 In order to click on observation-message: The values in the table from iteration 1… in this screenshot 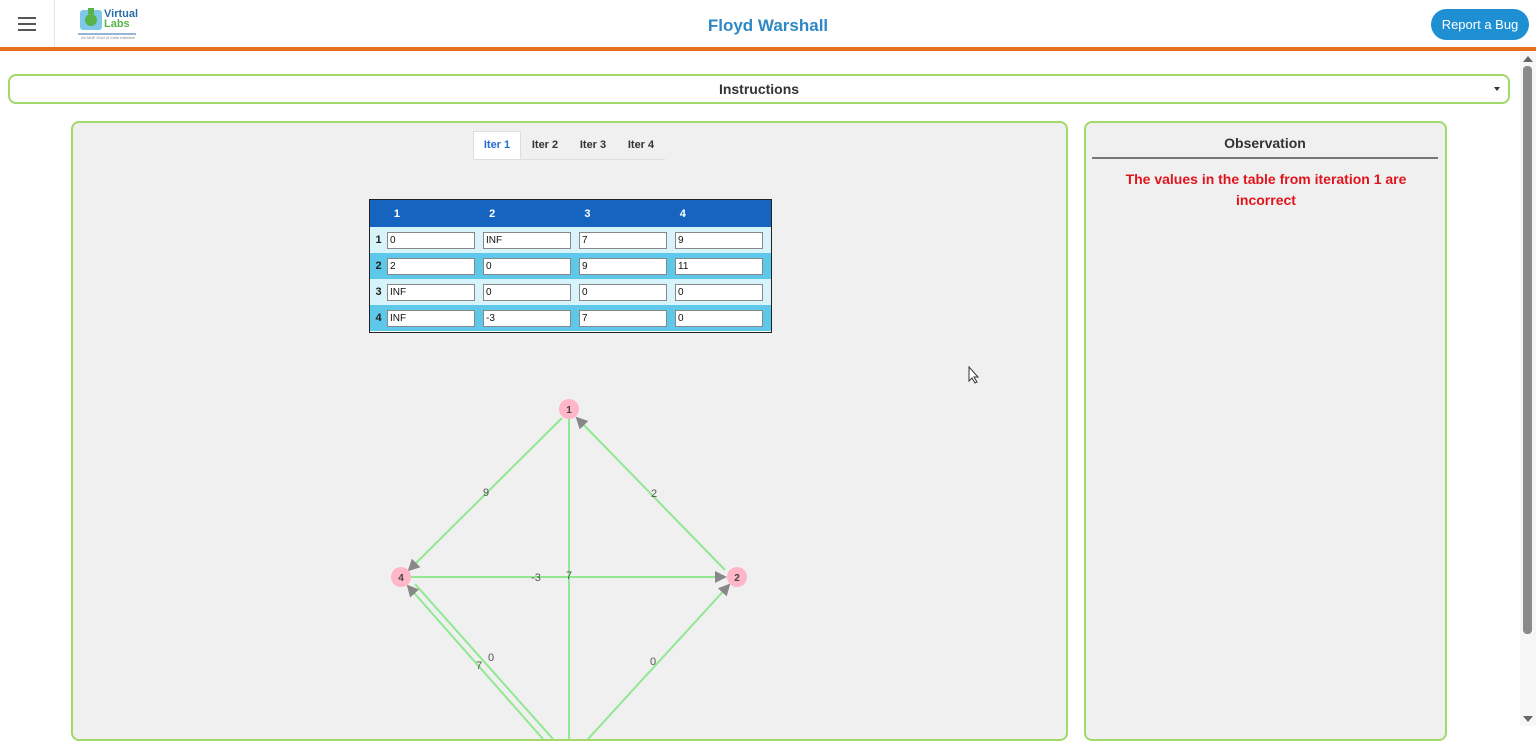, I will do `click(1266, 189)`.